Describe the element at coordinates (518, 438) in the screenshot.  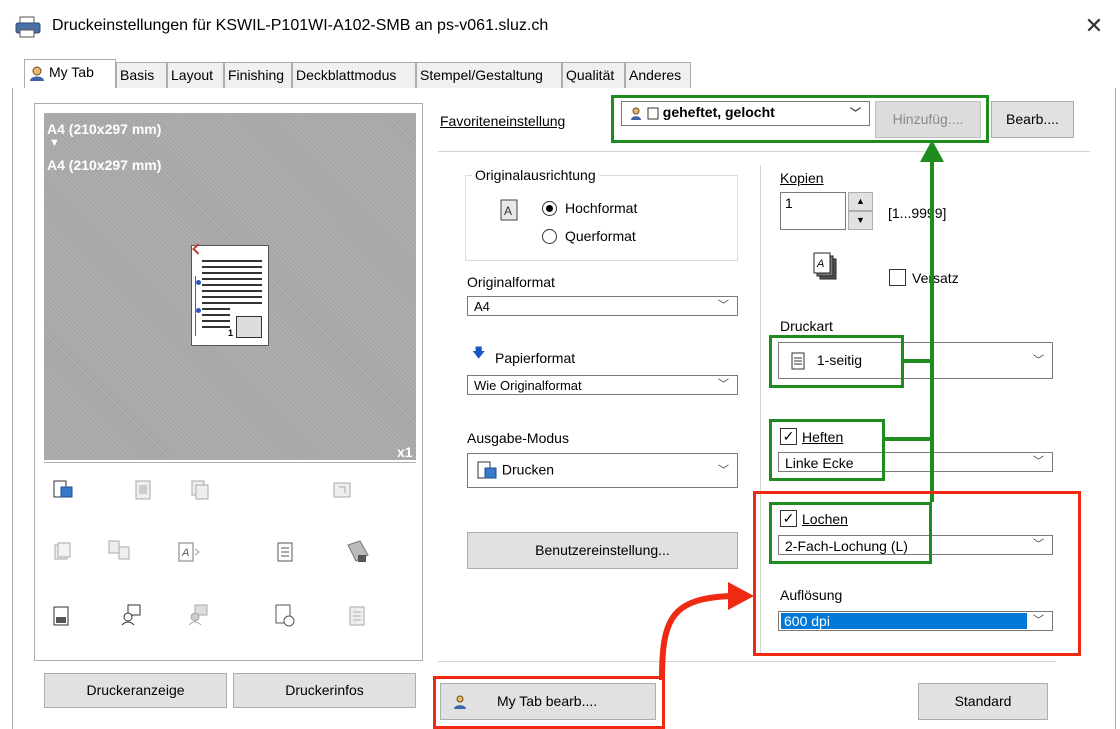
I see `output-mode-label: Ausgabe-Modus` at that location.